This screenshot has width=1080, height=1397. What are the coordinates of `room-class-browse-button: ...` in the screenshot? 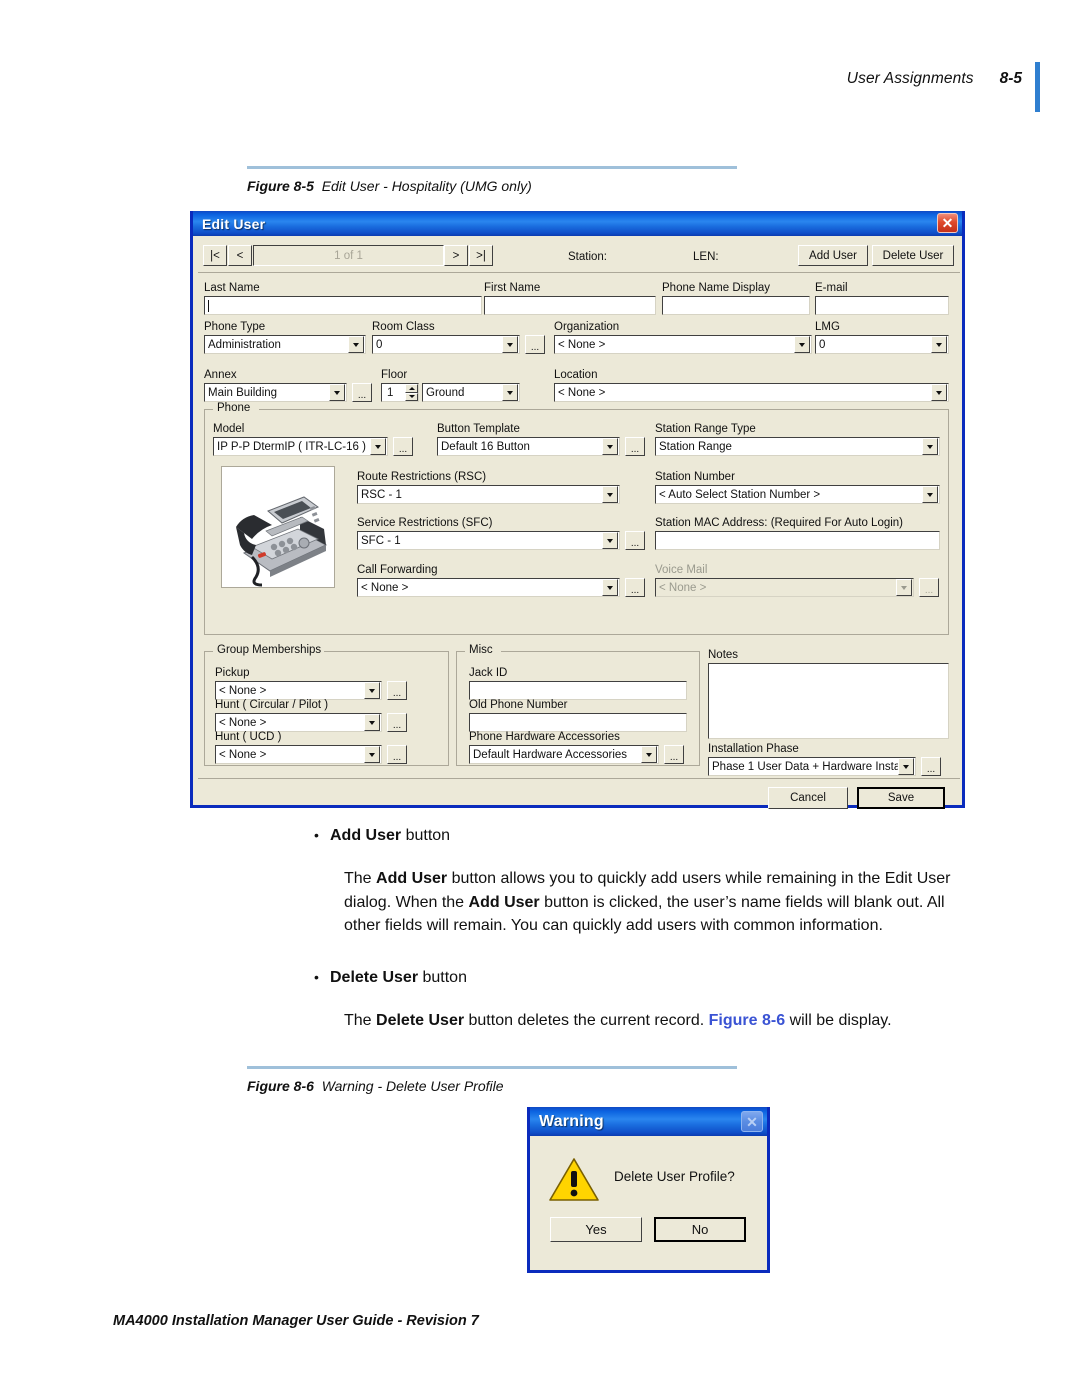 It's located at (535, 344).